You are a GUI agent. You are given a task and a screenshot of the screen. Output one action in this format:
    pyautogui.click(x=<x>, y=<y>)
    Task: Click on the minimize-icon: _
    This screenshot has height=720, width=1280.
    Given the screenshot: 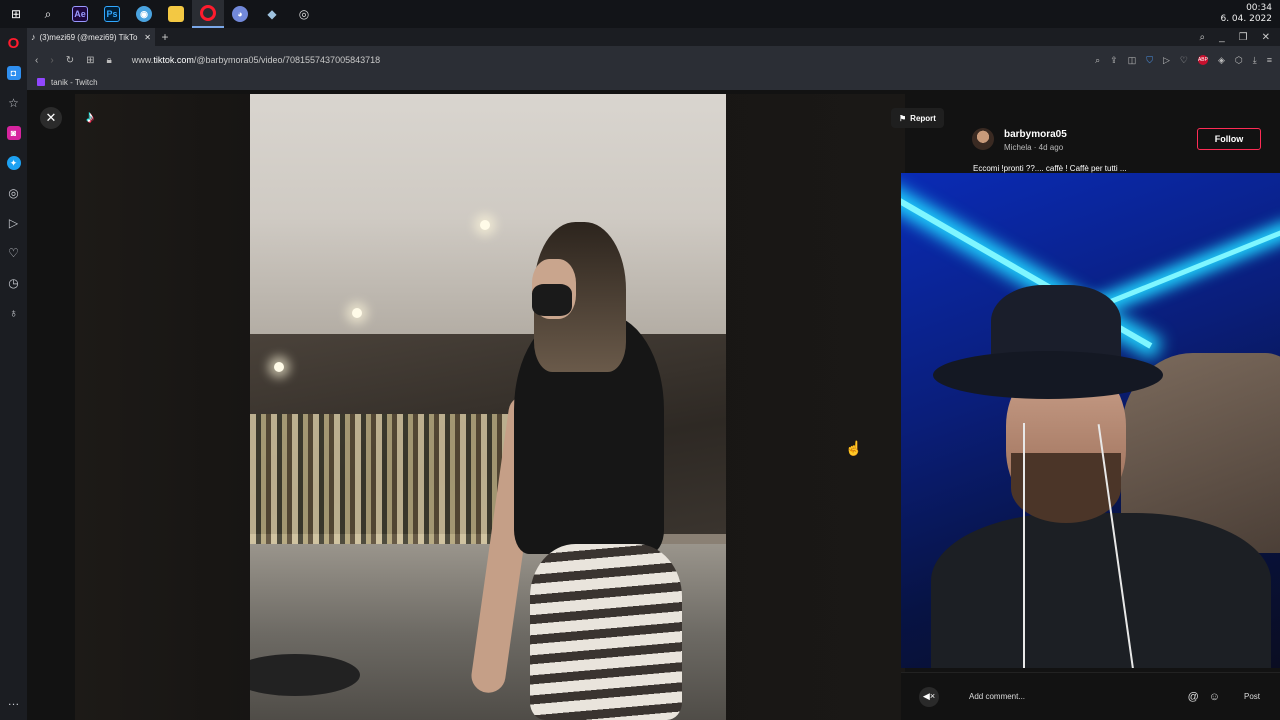 What is the action you would take?
    pyautogui.click(x=1222, y=37)
    